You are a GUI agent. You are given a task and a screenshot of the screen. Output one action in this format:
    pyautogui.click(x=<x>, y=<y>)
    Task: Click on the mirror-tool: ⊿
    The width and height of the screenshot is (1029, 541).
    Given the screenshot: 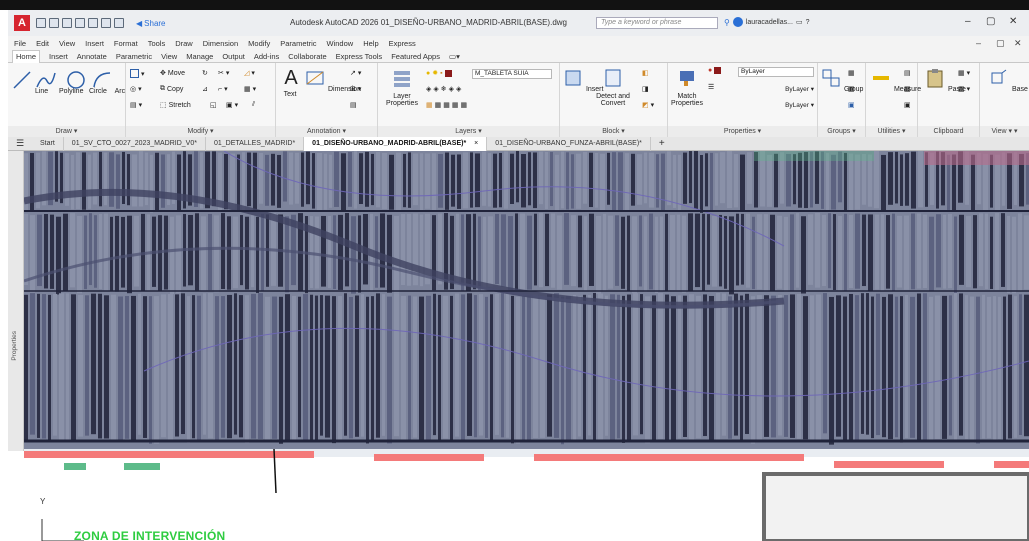 What is the action you would take?
    pyautogui.click(x=205, y=89)
    